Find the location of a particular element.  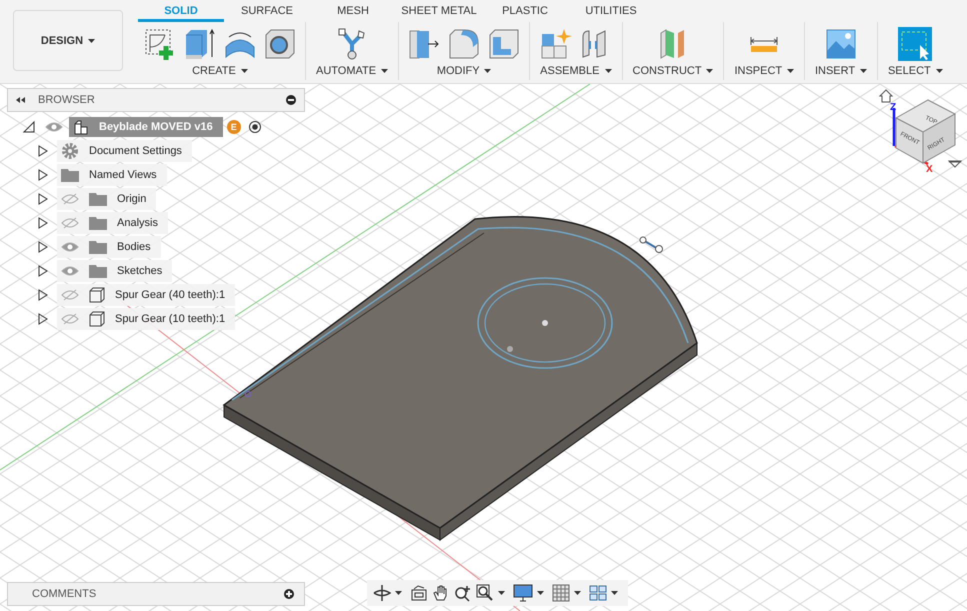

grid-icon is located at coordinates (561, 593).